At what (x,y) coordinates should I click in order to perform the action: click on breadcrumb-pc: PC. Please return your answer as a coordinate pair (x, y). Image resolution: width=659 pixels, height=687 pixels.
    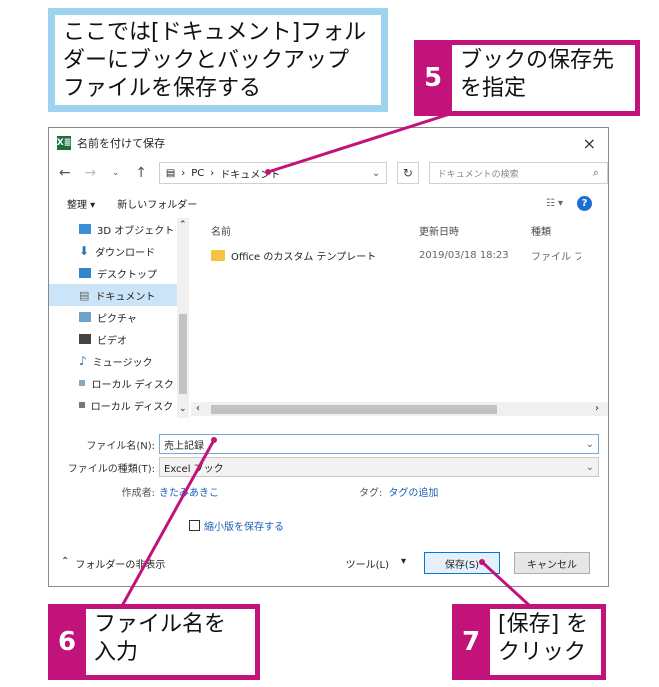
    Looking at the image, I should click on (197, 173).